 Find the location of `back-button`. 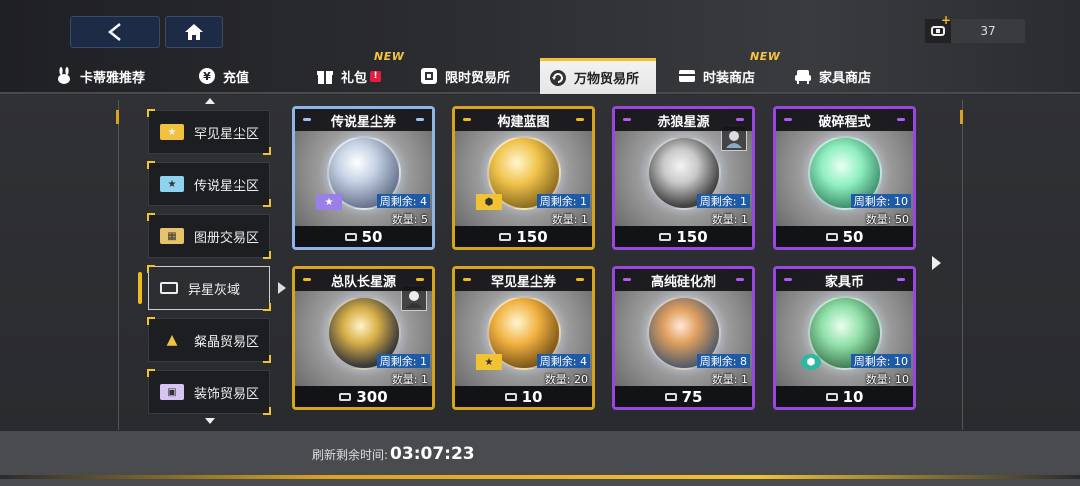

back-button is located at coordinates (115, 32).